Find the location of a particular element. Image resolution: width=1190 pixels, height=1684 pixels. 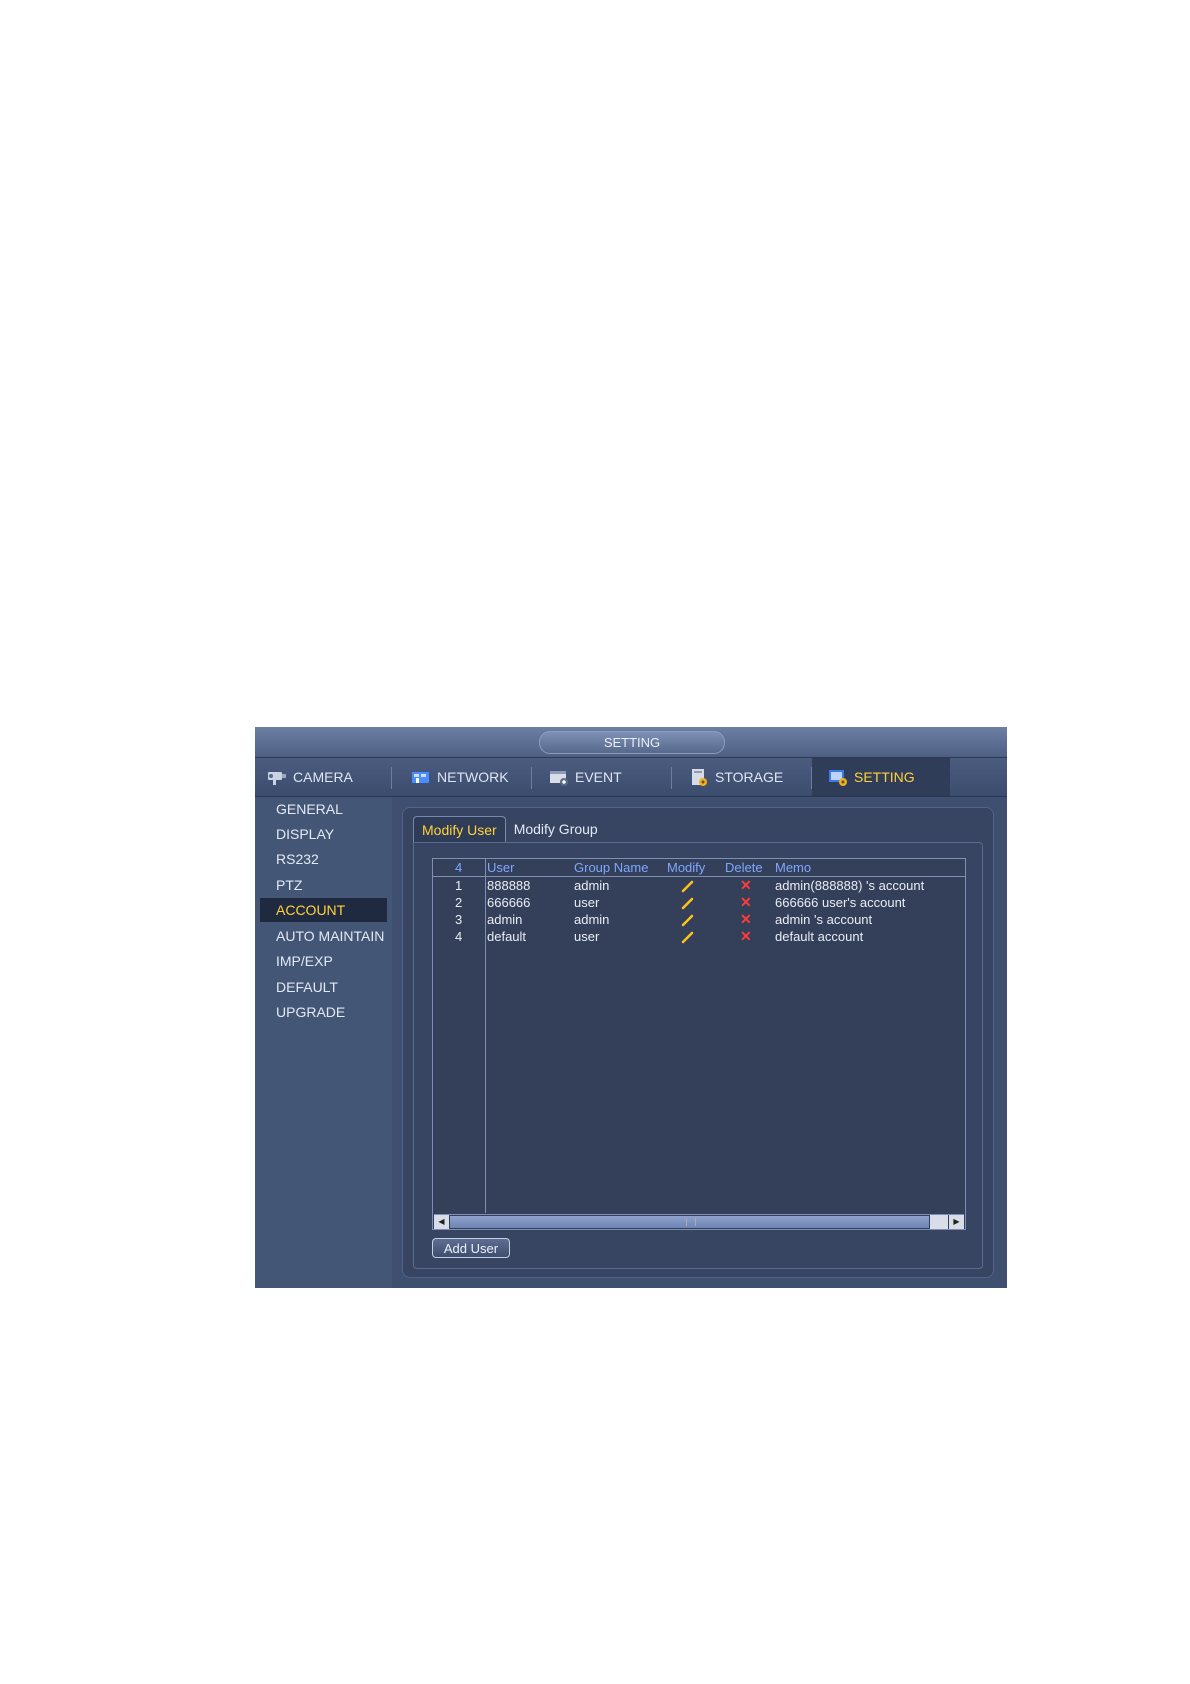

grip-icon is located at coordinates (691, 1222).